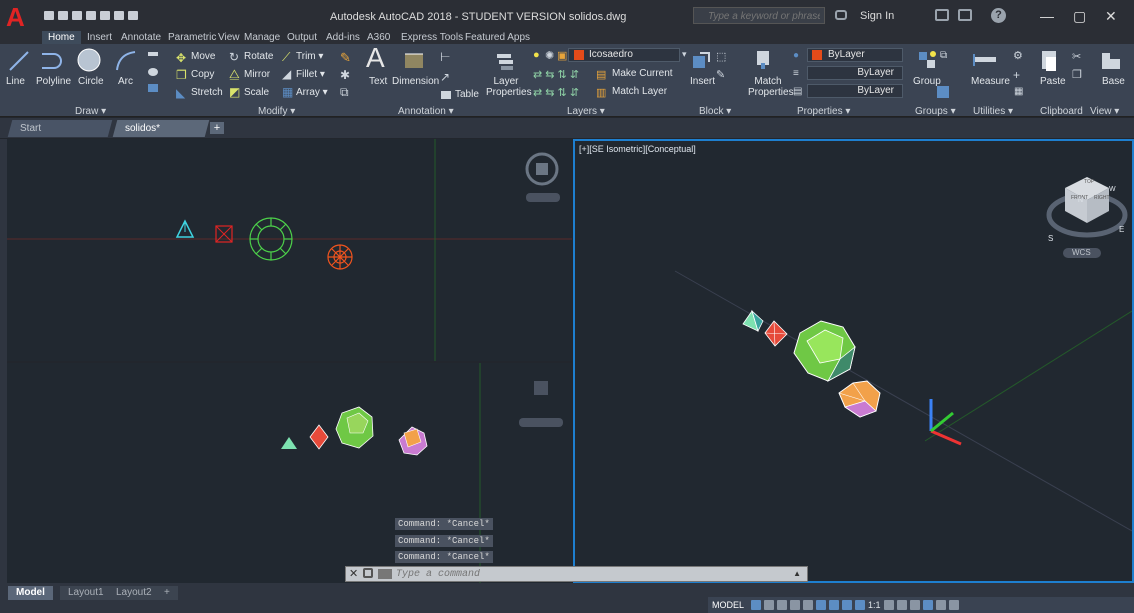 The width and height of the screenshot is (1134, 613). Describe the element at coordinates (141, 37) in the screenshot. I see `tab-annotate: Annotate` at that location.